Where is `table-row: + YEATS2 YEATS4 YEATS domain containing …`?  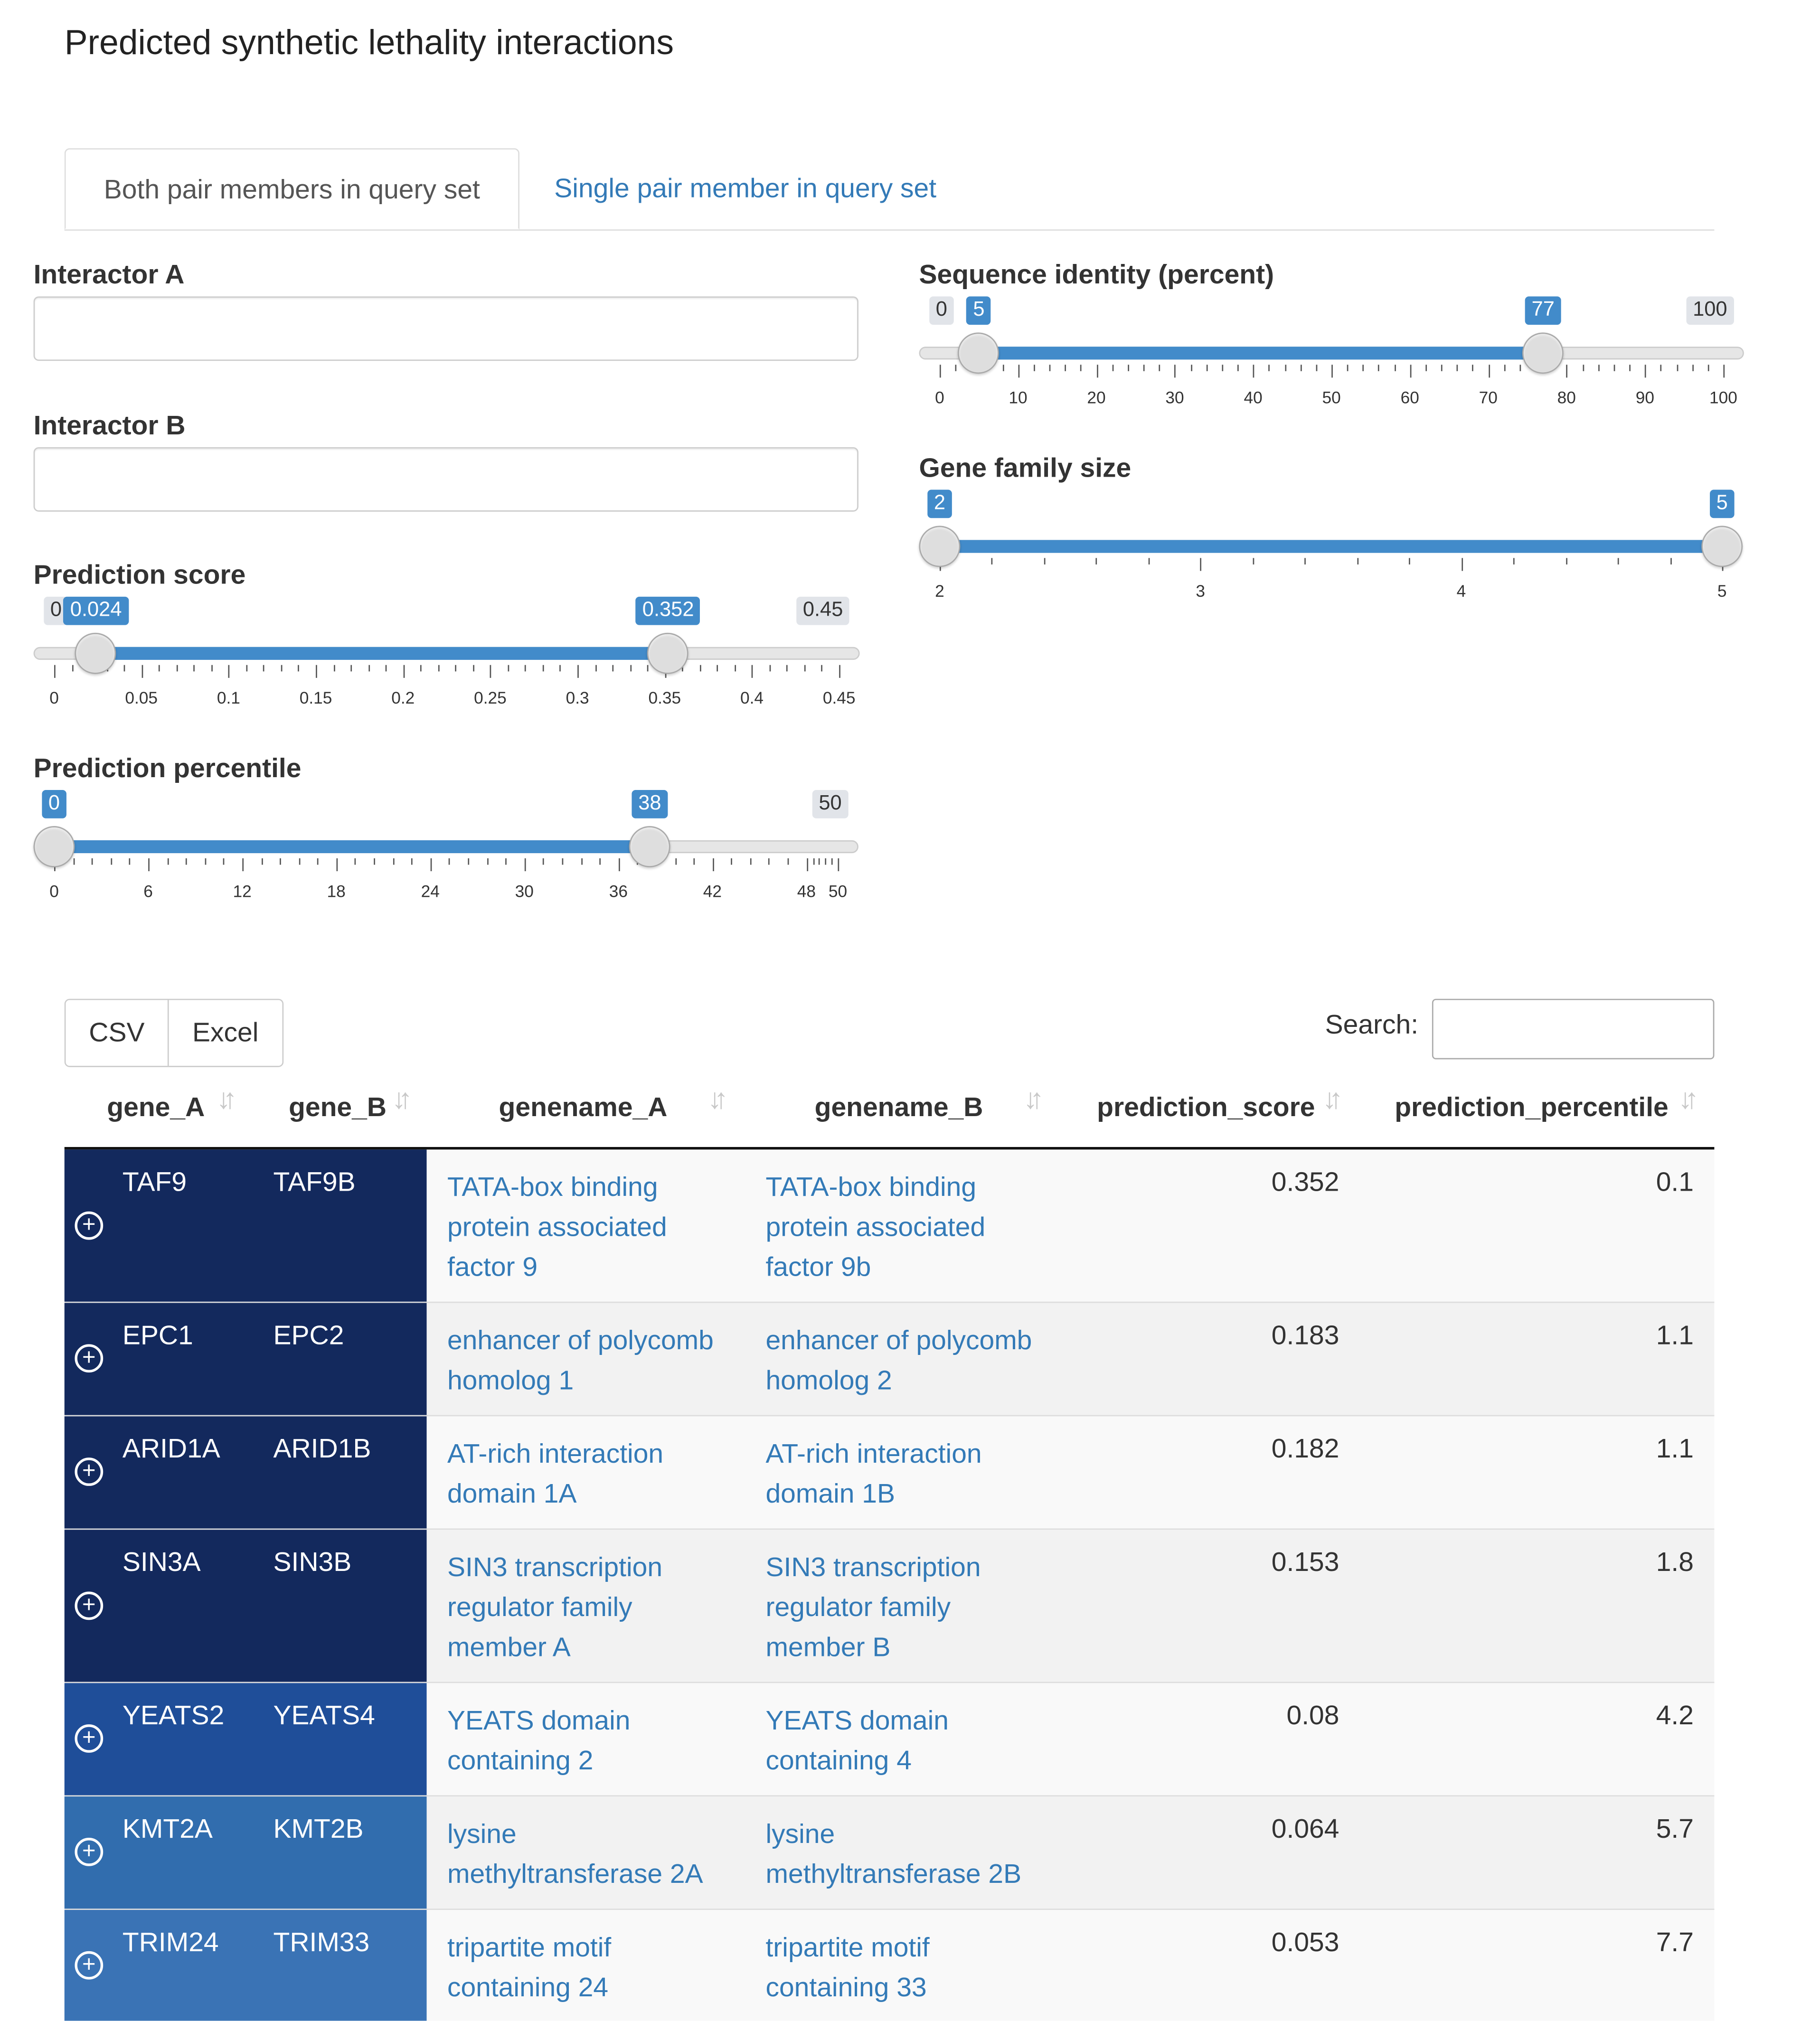
table-row: + YEATS2 YEATS4 YEATS domain containing … is located at coordinates (889, 1740).